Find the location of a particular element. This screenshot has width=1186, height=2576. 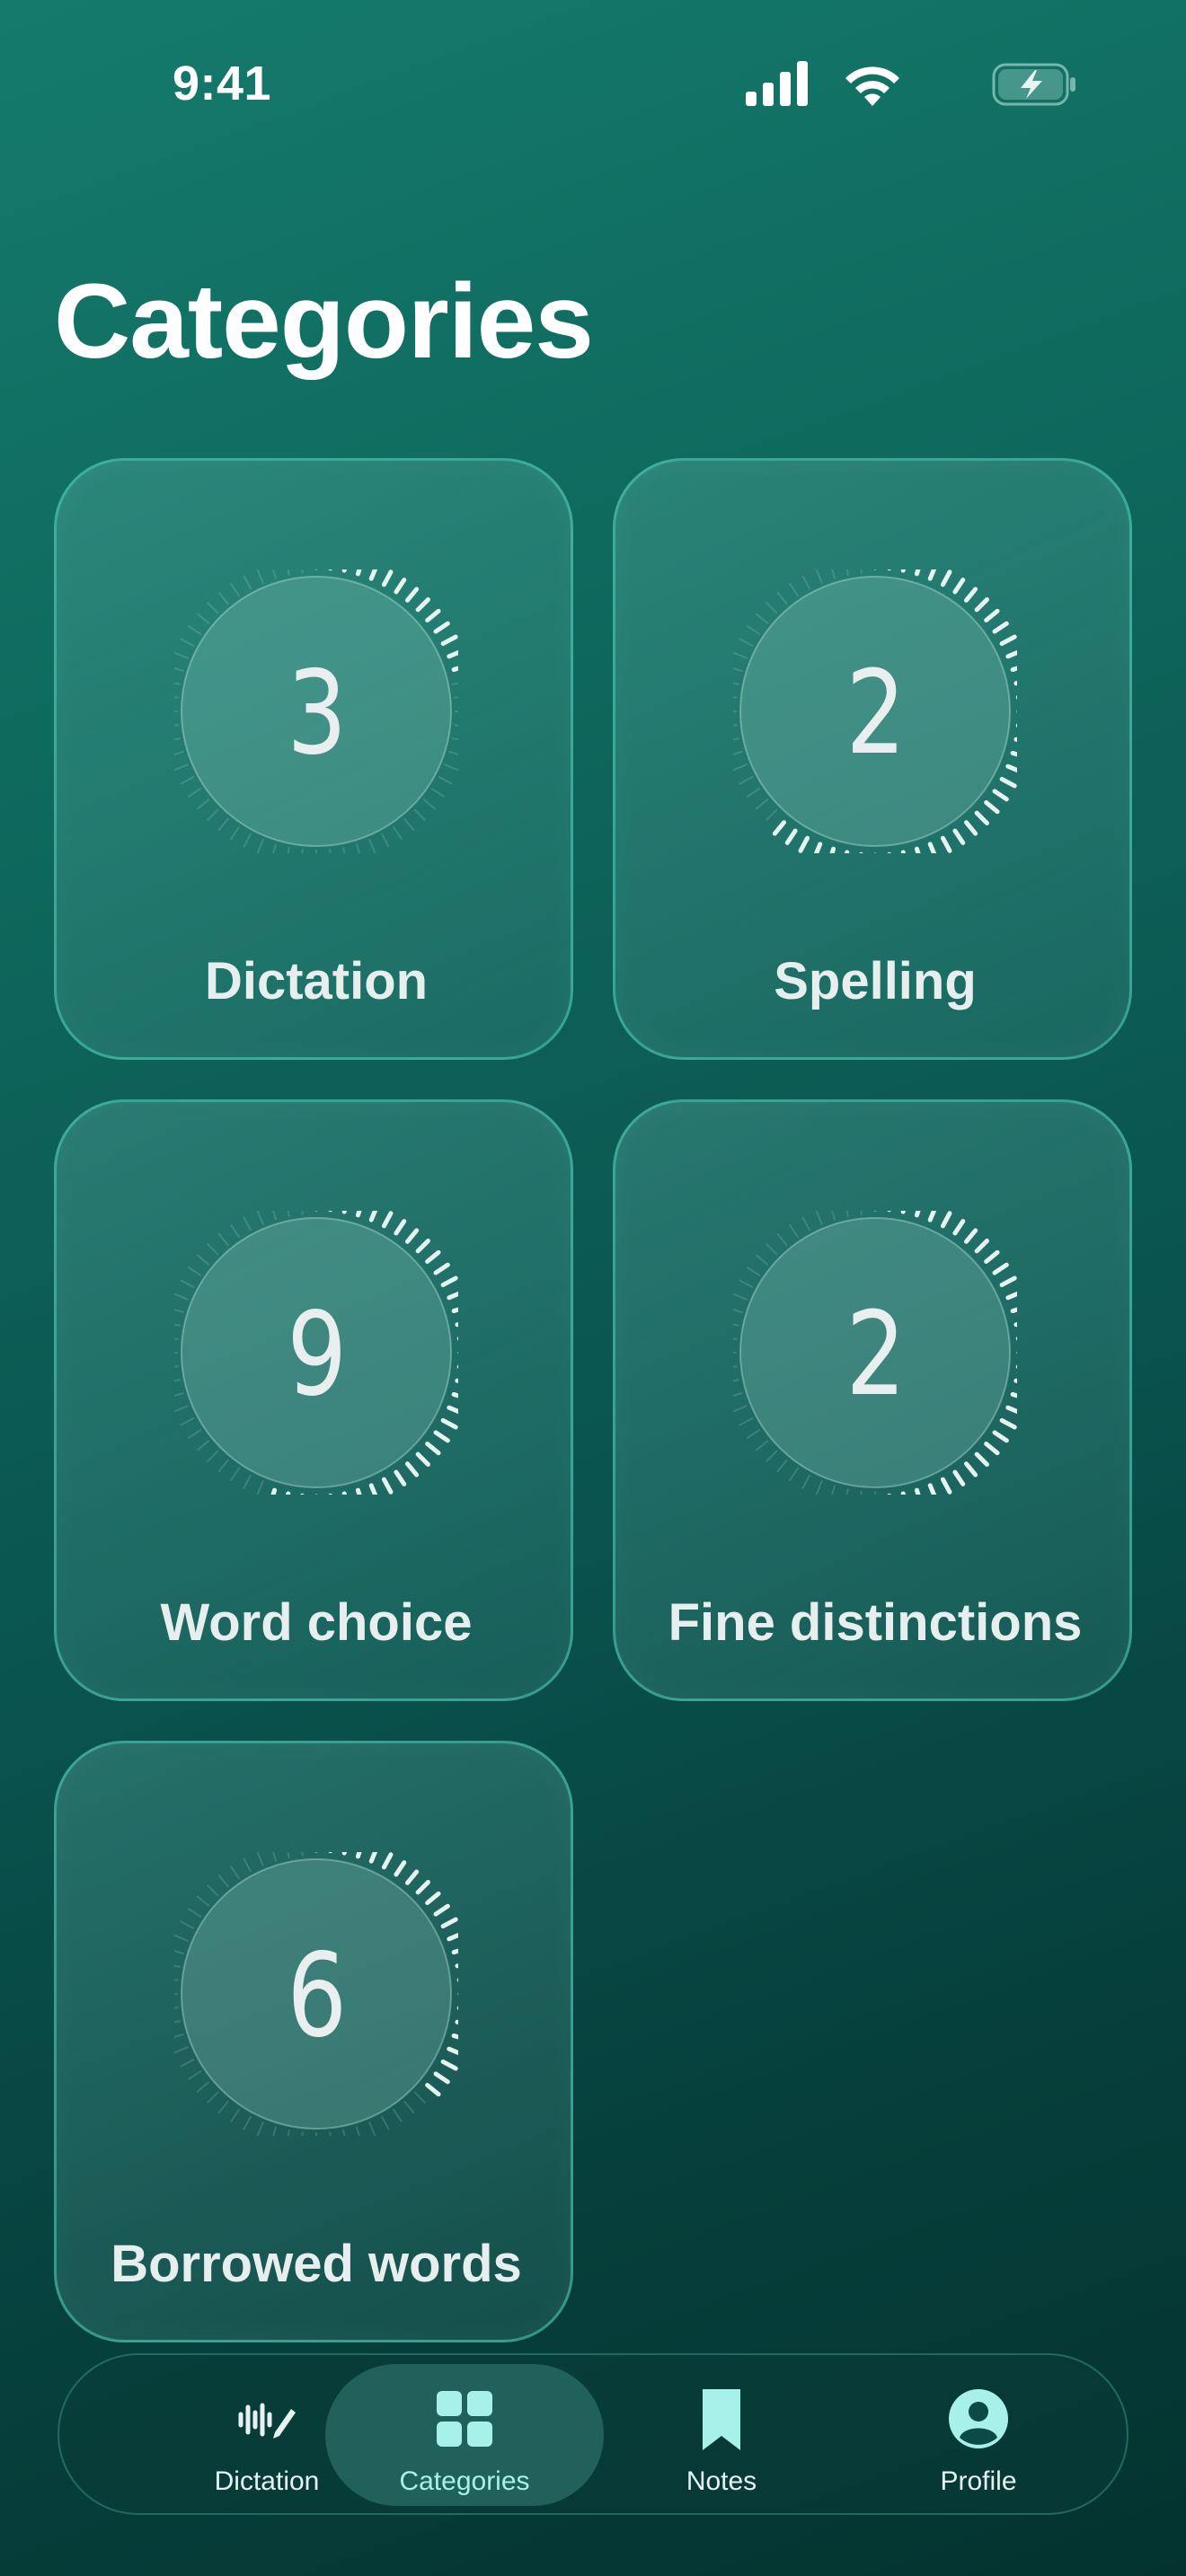

status-time: 9:41 is located at coordinates (222, 83).